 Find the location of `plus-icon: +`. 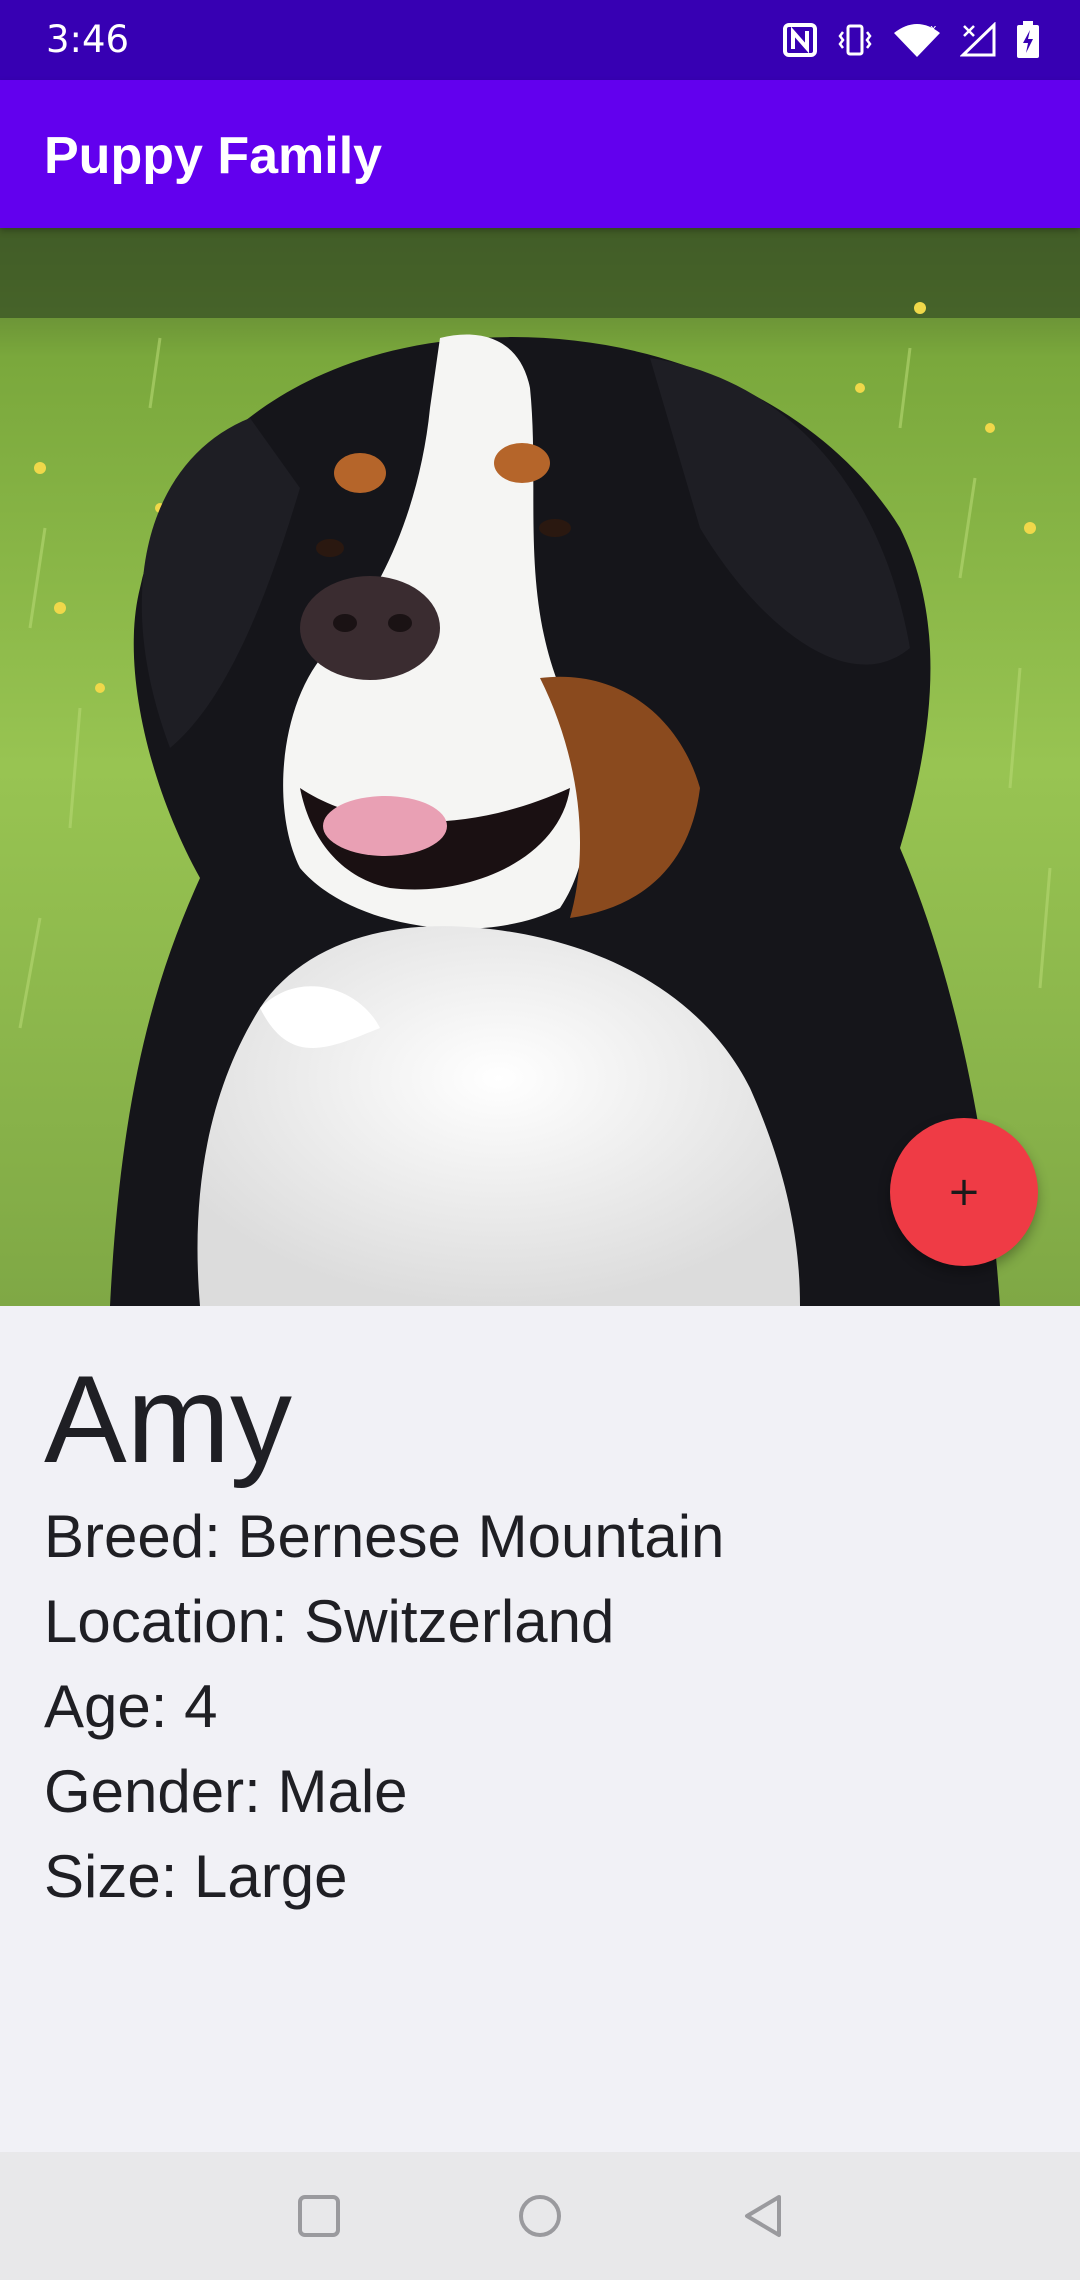

plus-icon: + is located at coordinates (964, 1192).